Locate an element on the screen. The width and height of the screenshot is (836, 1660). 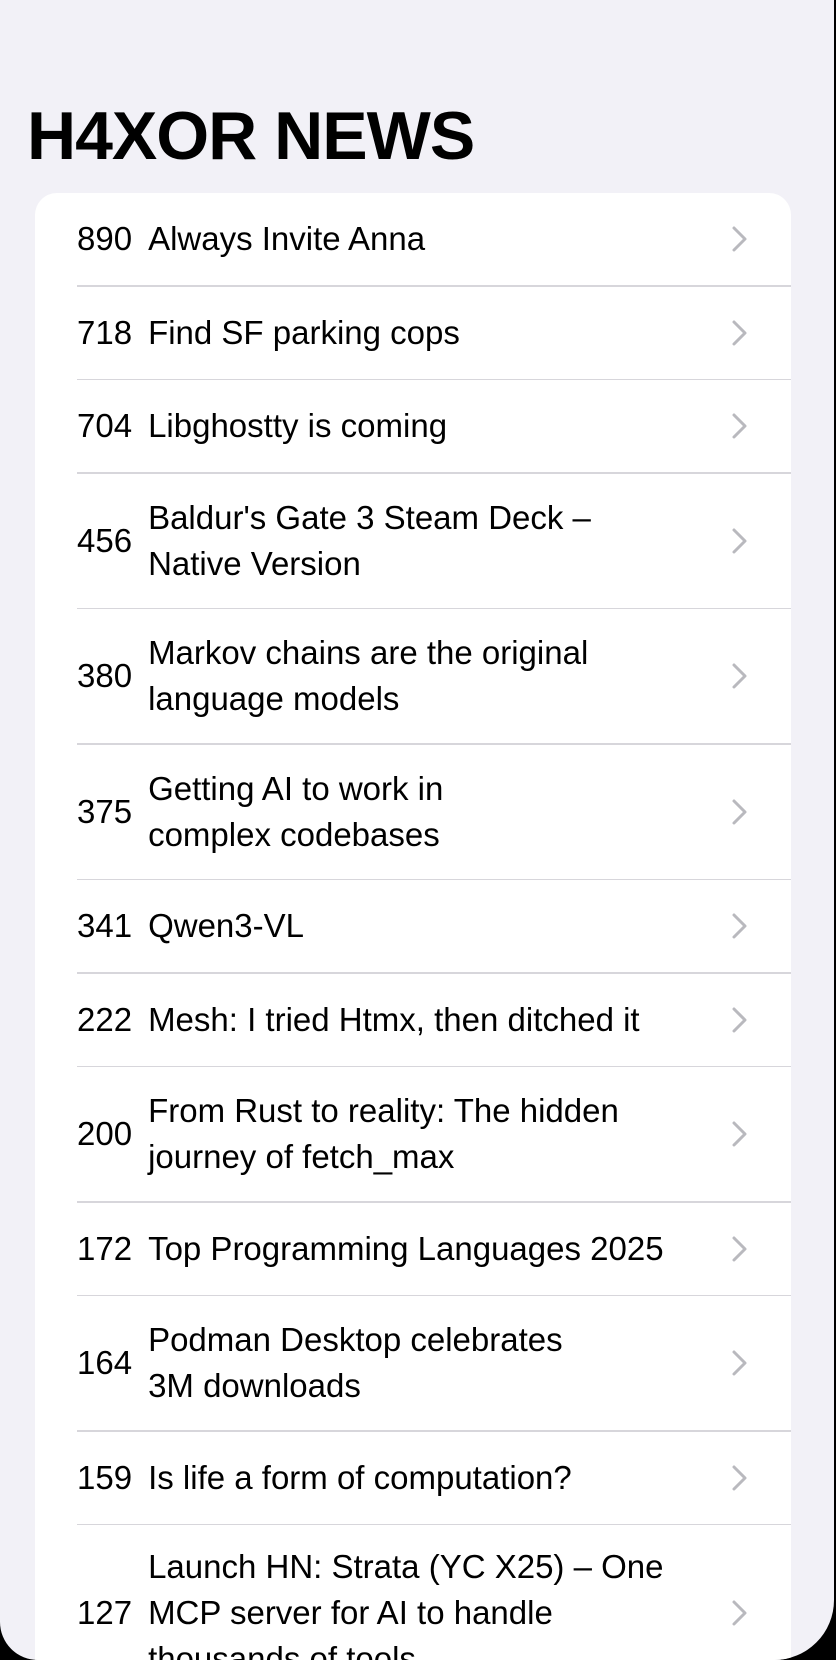
story-title: Is life a form of computation? is located at coordinates (360, 1477).